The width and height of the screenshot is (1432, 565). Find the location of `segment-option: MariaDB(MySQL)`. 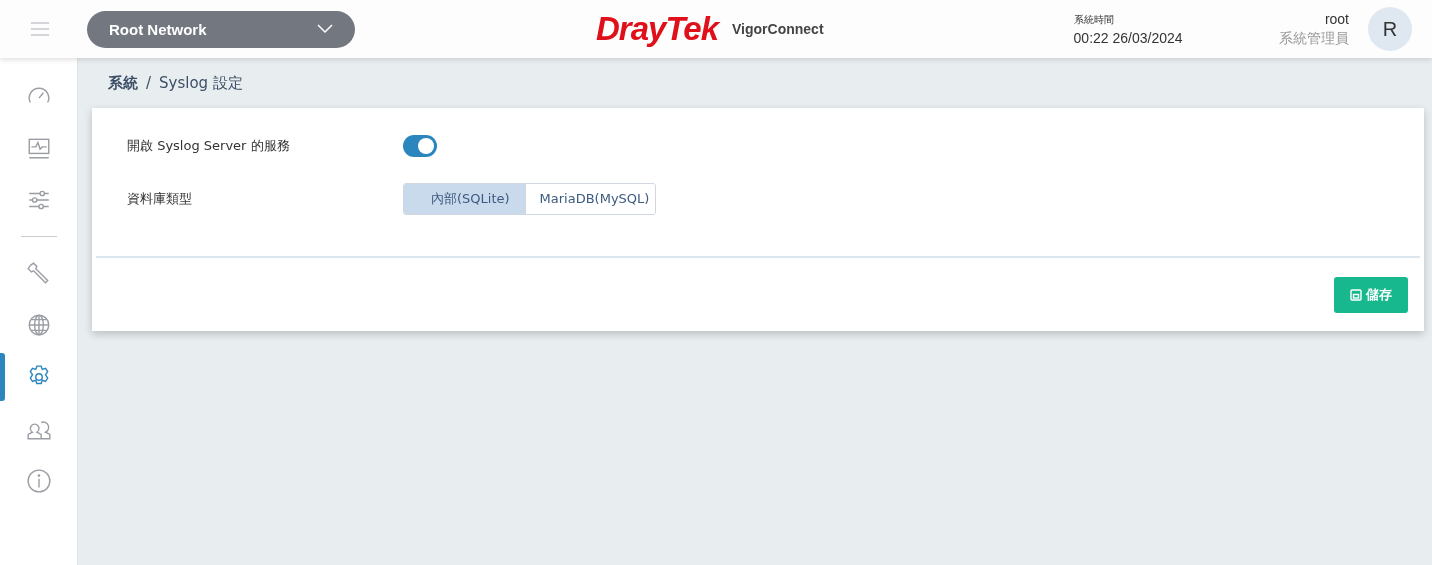

segment-option: MariaDB(MySQL) is located at coordinates (590, 198).